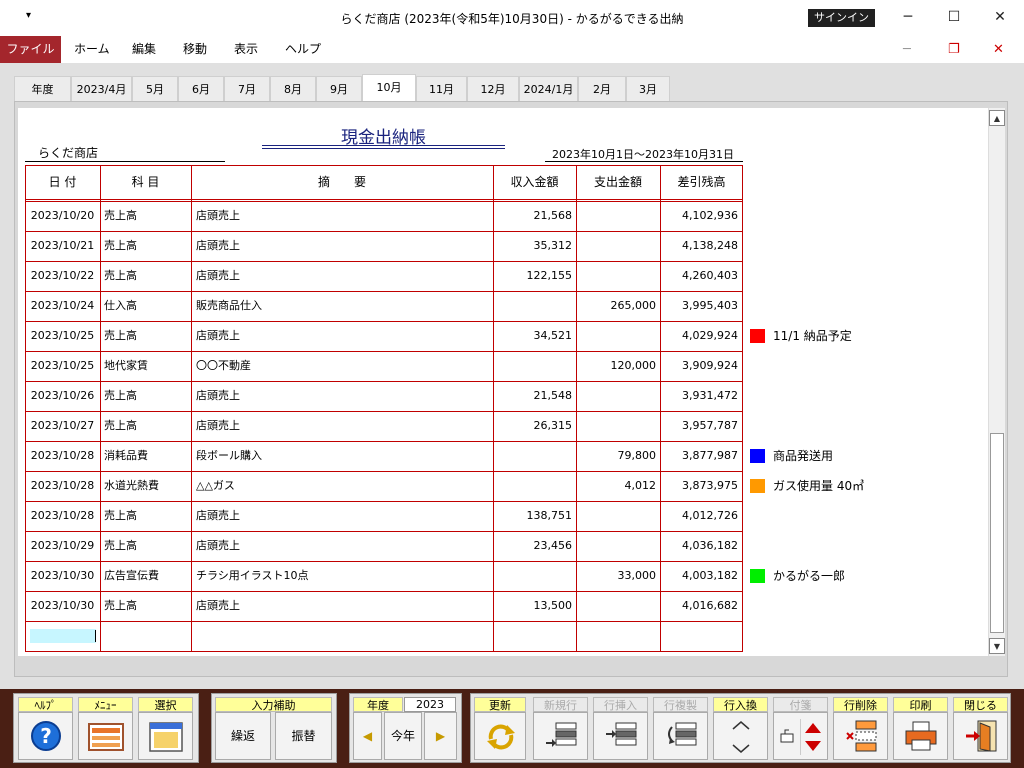 The image size is (1024, 768). I want to click on scroll-thumb, so click(997, 533).